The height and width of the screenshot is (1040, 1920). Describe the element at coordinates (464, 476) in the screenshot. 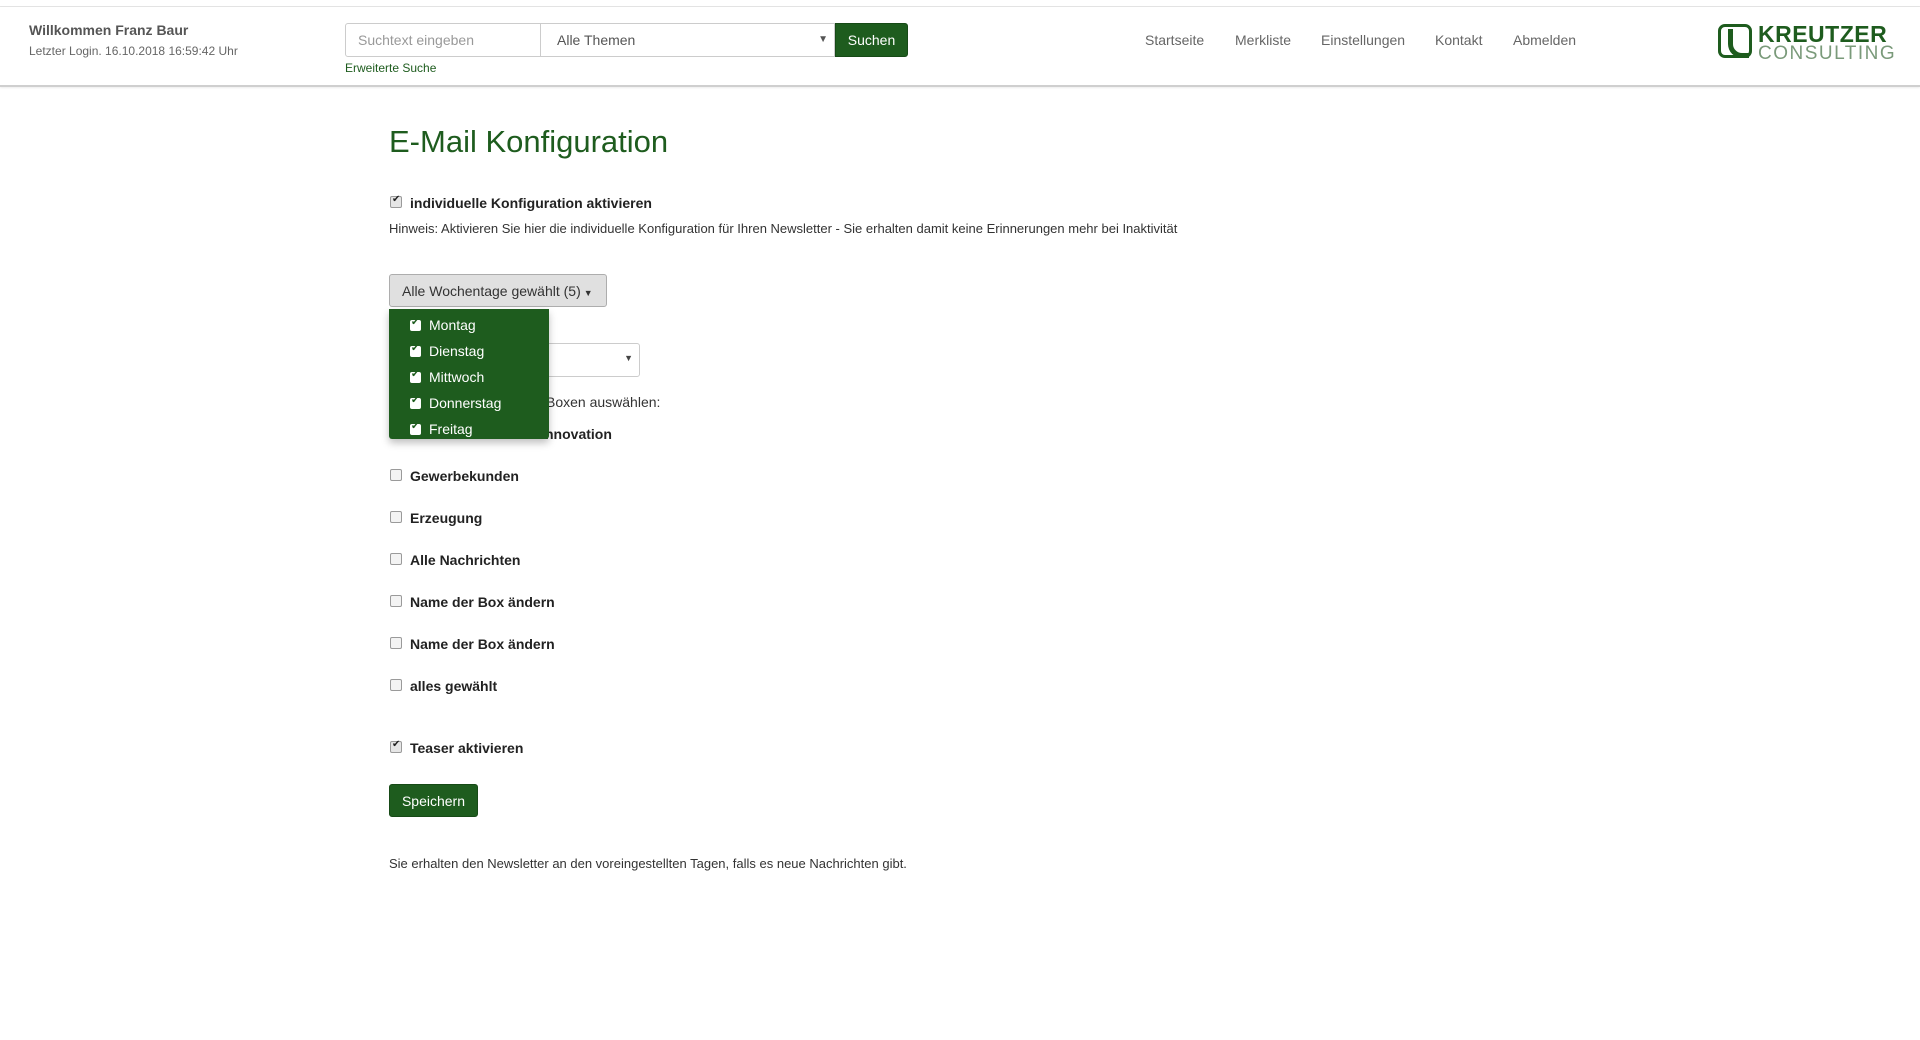

I see `box-label: Gewerbekunden` at that location.